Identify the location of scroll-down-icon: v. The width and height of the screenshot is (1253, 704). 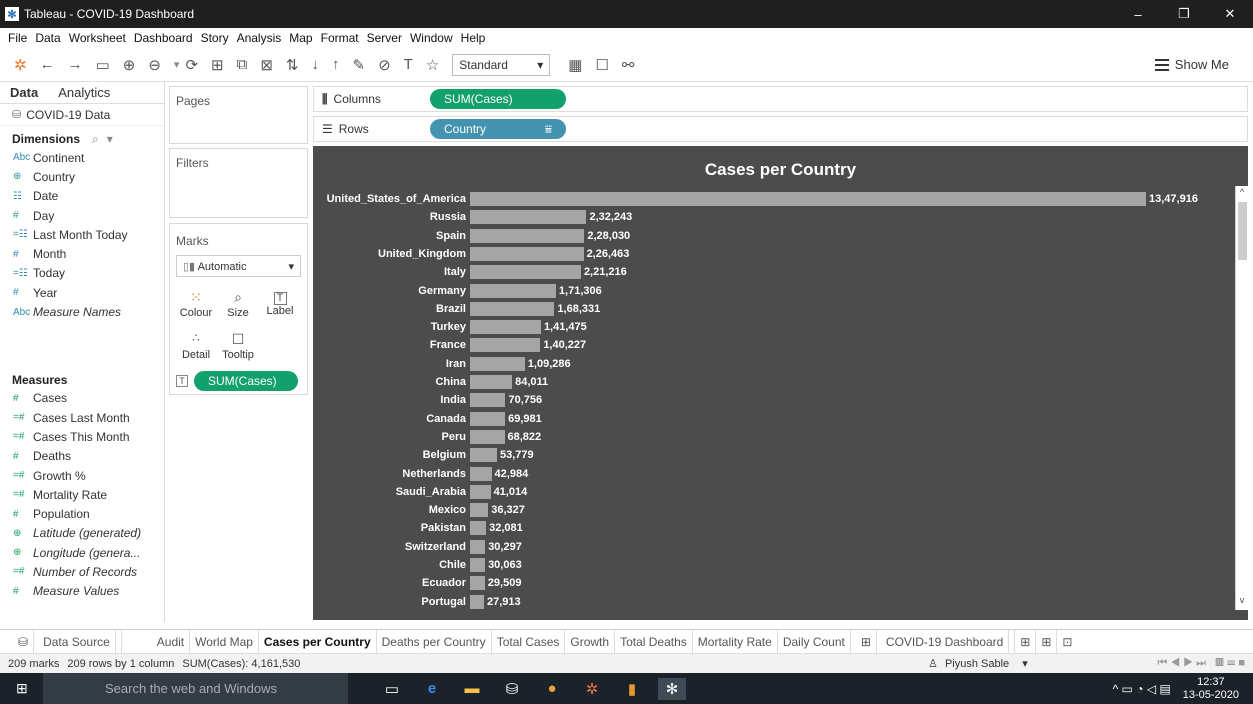
(1242, 602).